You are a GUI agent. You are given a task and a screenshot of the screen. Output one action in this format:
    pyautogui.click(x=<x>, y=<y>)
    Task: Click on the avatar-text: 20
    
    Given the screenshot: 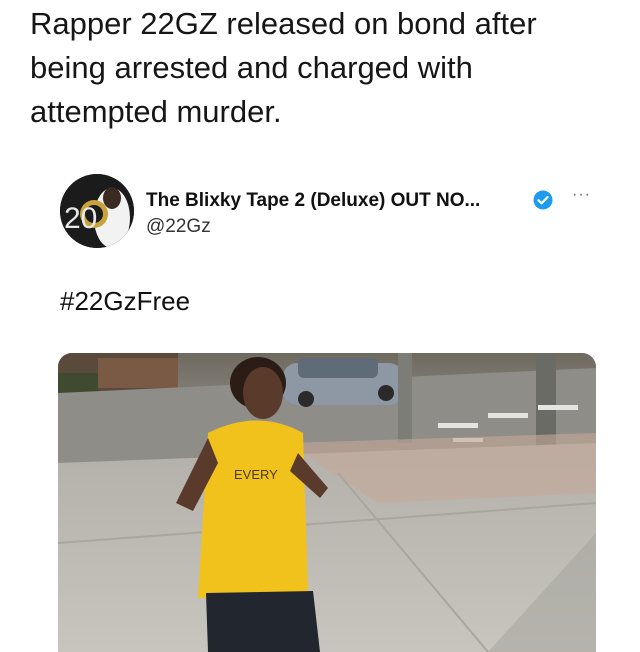 What is the action you would take?
    pyautogui.click(x=80, y=218)
    